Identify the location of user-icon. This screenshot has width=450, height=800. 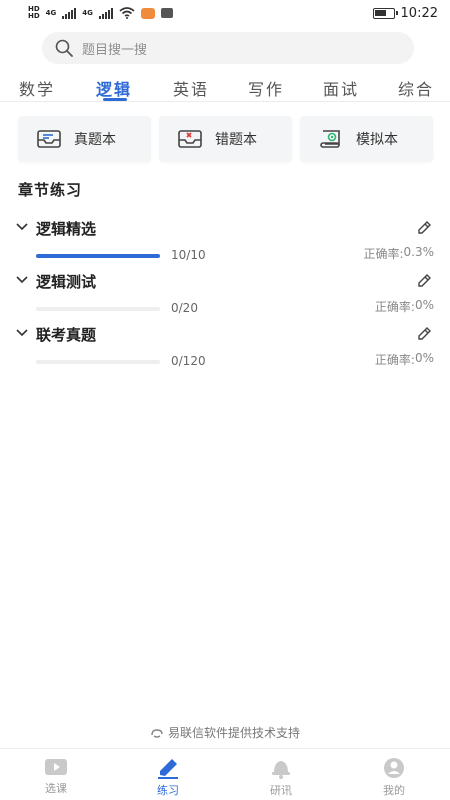
(394, 768).